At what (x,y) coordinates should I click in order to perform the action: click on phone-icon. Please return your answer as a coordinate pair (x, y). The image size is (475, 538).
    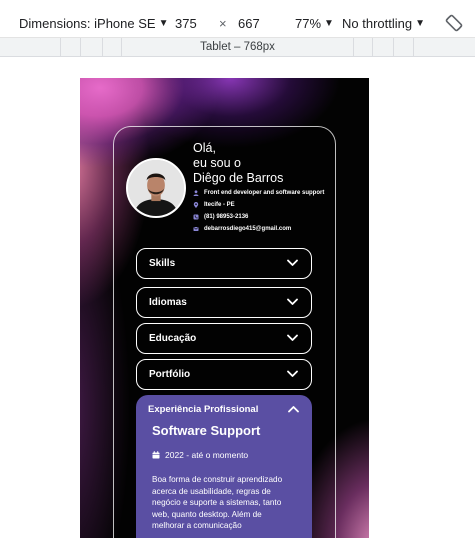
    Looking at the image, I should click on (196, 217).